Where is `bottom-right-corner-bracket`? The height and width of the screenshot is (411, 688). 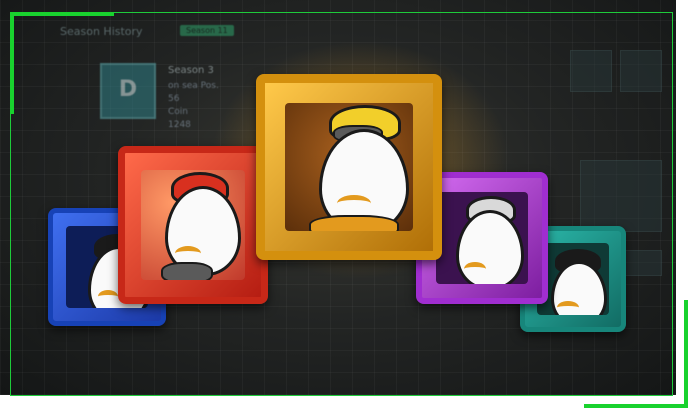
bottom-right-corner-bracket is located at coordinates (636, 354).